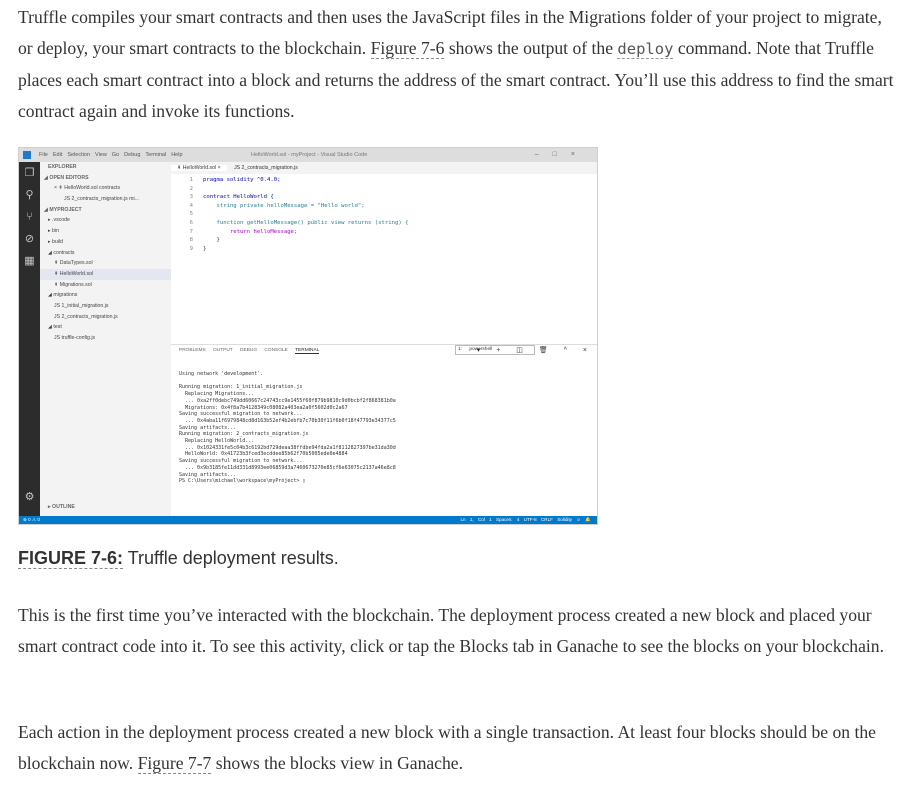  I want to click on code-line: 7 return helloMessage;, so click(384, 232).